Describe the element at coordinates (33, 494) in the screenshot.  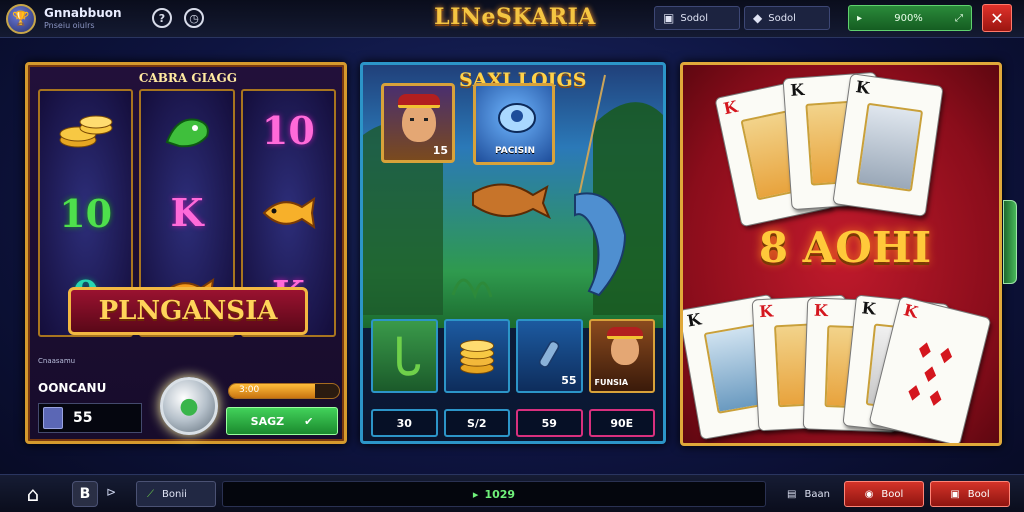
I see `home-icon: ⌂` at that location.